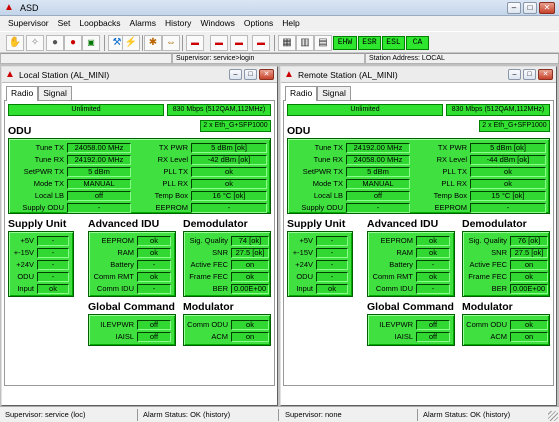 The height and width of the screenshot is (422, 559). What do you see at coordinates (131, 43) in the screenshot?
I see `network-icon: ⚡` at bounding box center [131, 43].